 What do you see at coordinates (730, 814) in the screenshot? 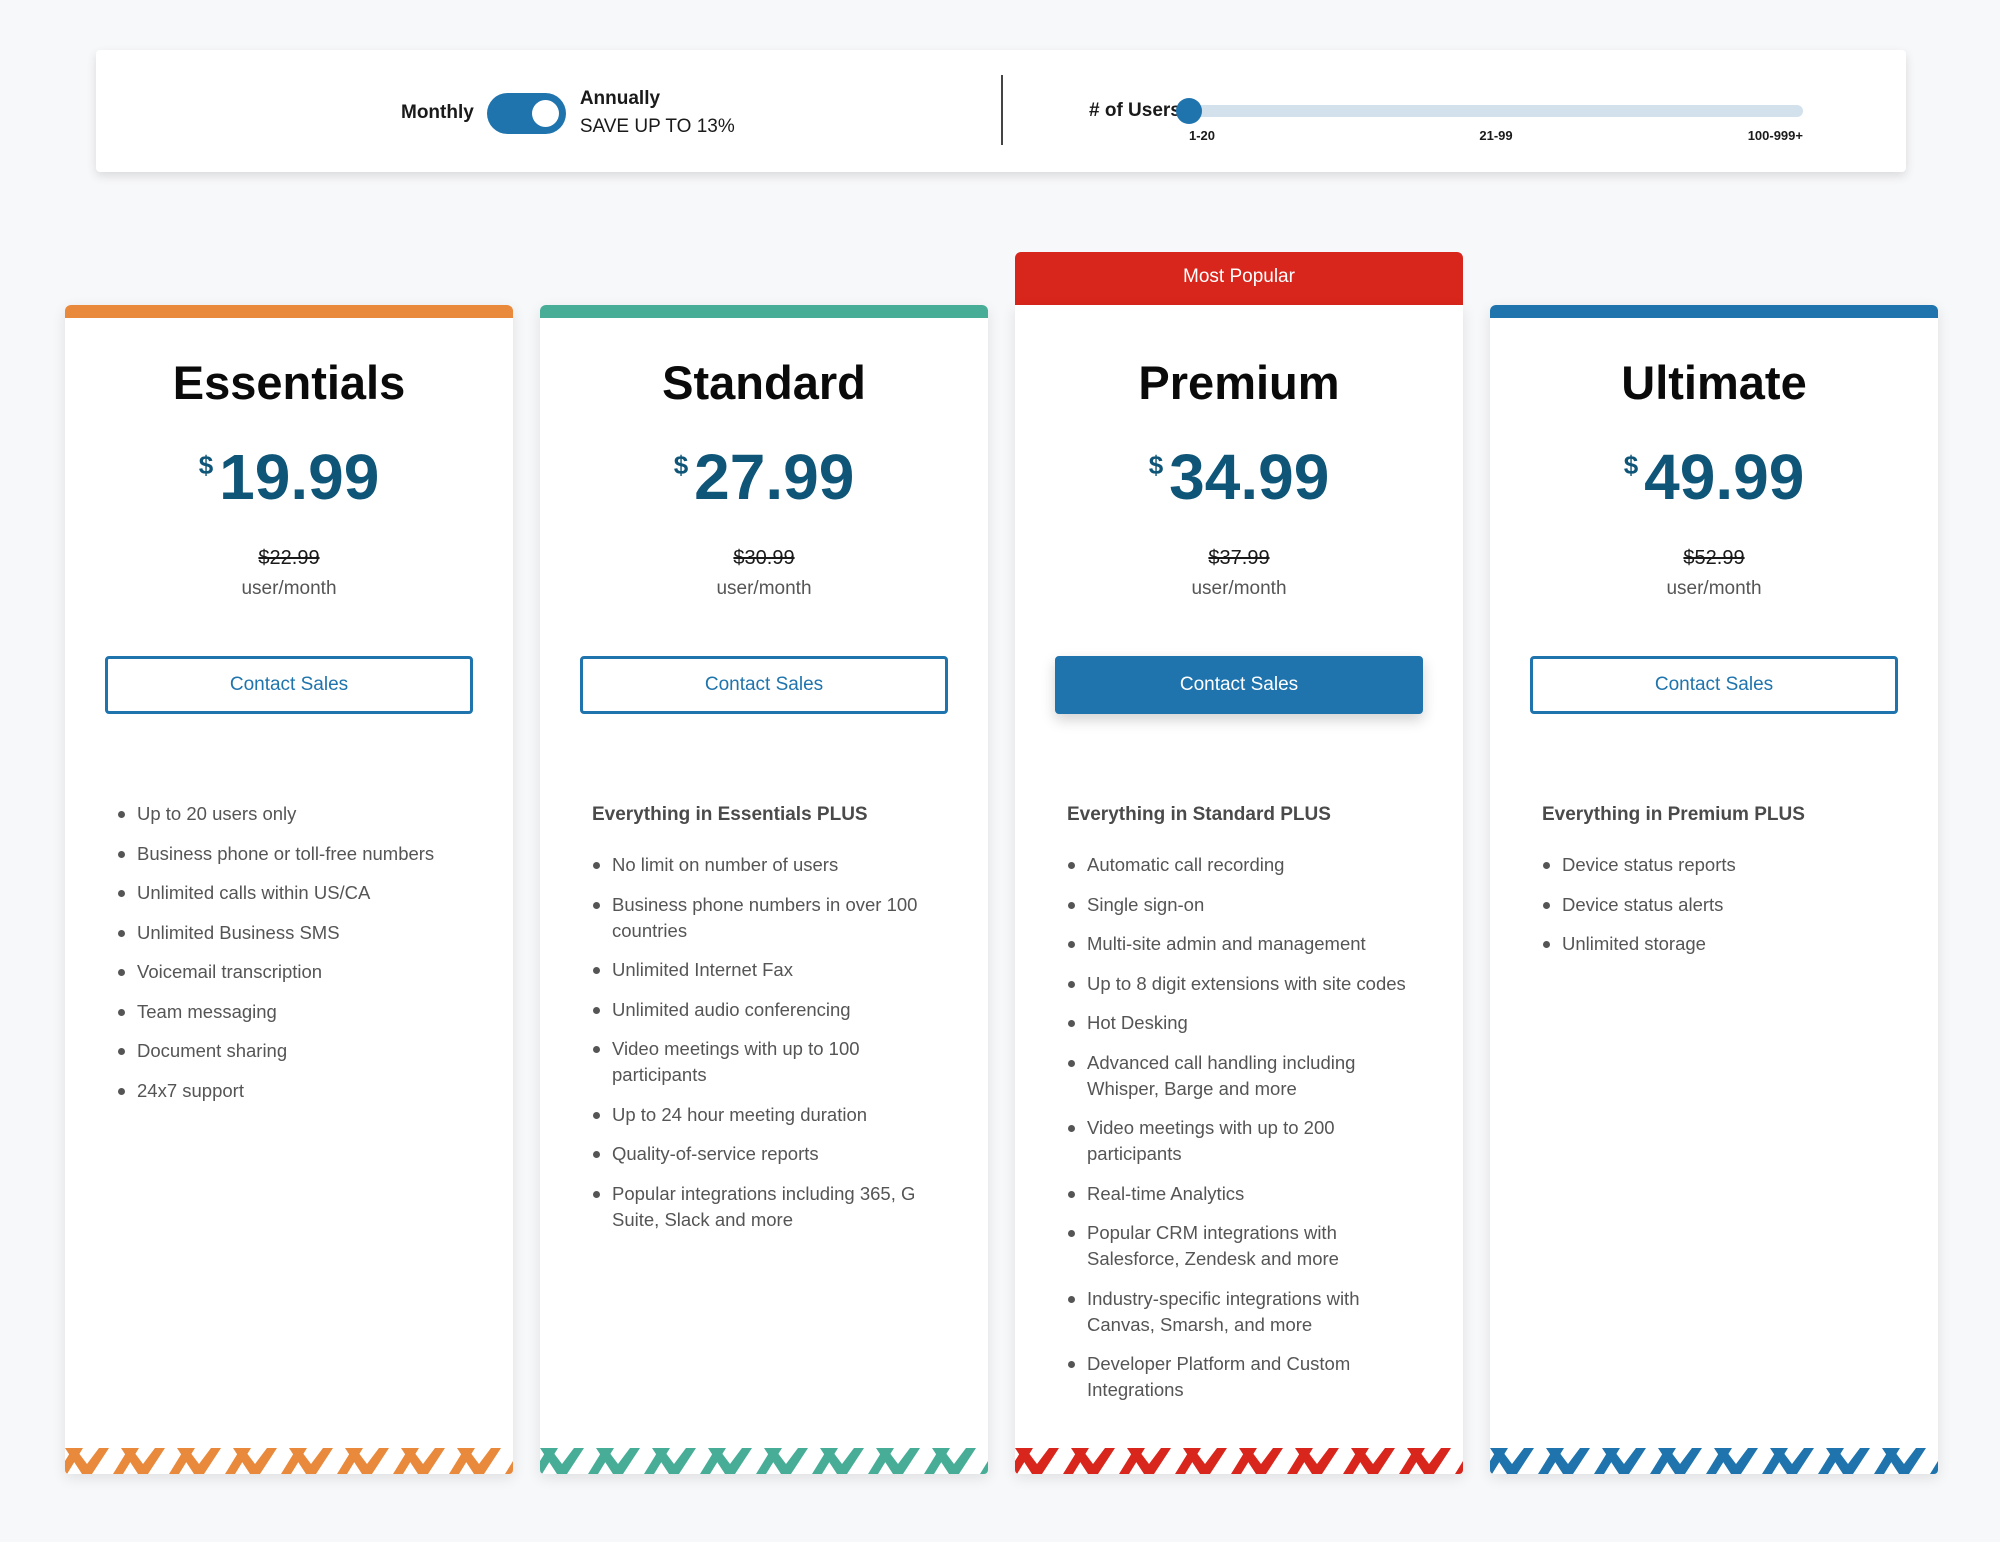
I see `feature-list-header: Everything in Essentials PLUS` at bounding box center [730, 814].